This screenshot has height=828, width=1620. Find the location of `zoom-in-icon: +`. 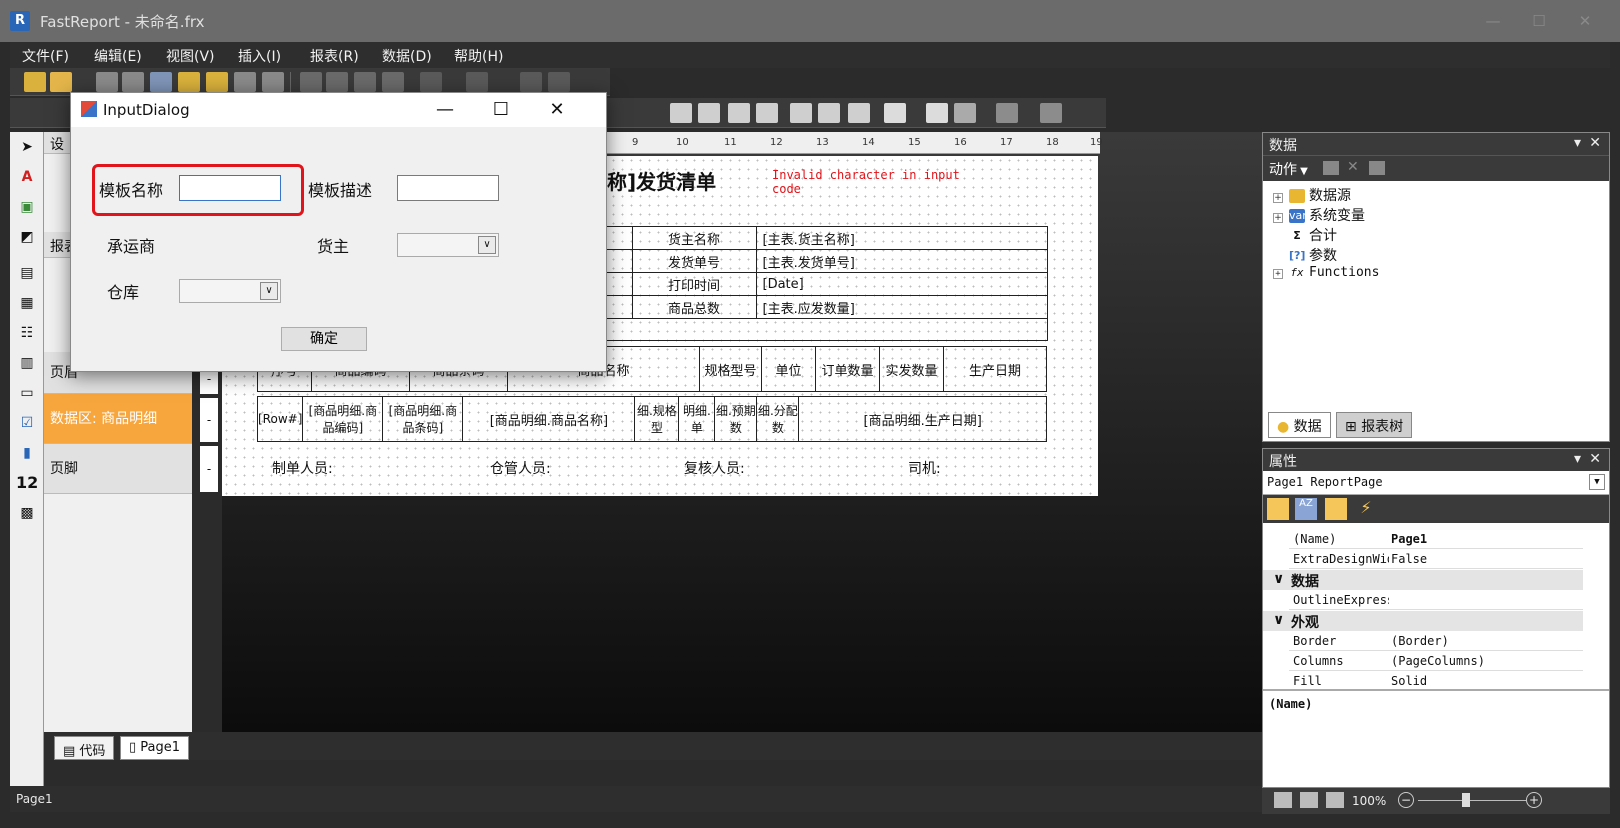

zoom-in-icon: + is located at coordinates (1534, 800).